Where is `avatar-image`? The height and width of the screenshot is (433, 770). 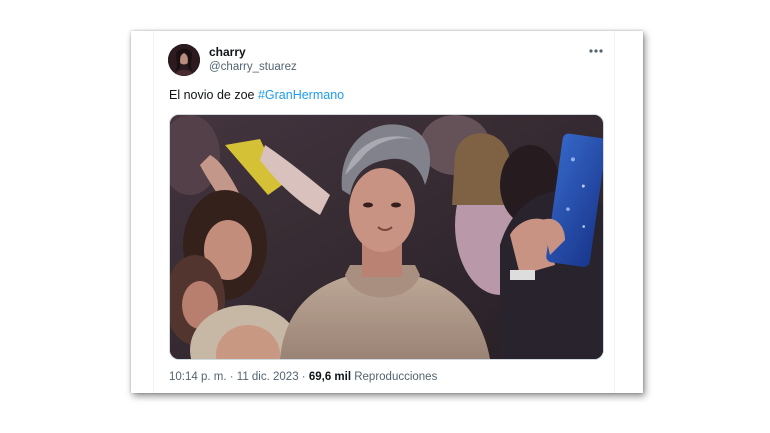
avatar-image is located at coordinates (184, 60).